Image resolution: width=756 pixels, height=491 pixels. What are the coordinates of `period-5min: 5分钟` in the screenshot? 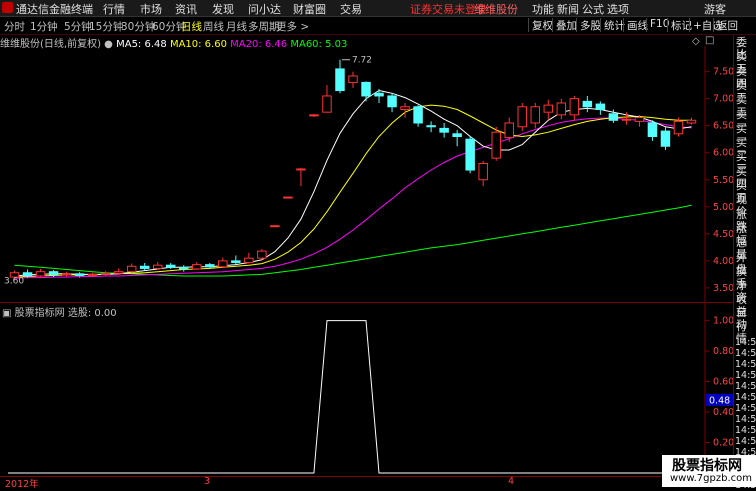 It's located at (78, 26).